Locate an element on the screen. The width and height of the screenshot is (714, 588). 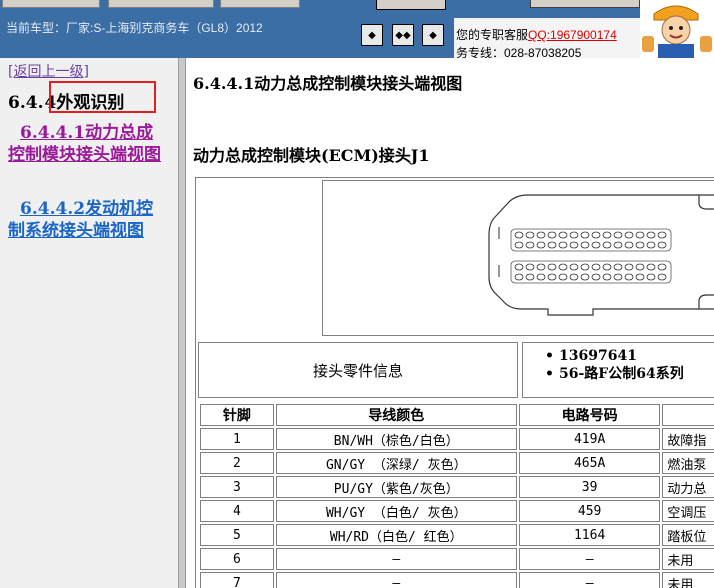
circuit-cell: 459 is located at coordinates (589, 511).